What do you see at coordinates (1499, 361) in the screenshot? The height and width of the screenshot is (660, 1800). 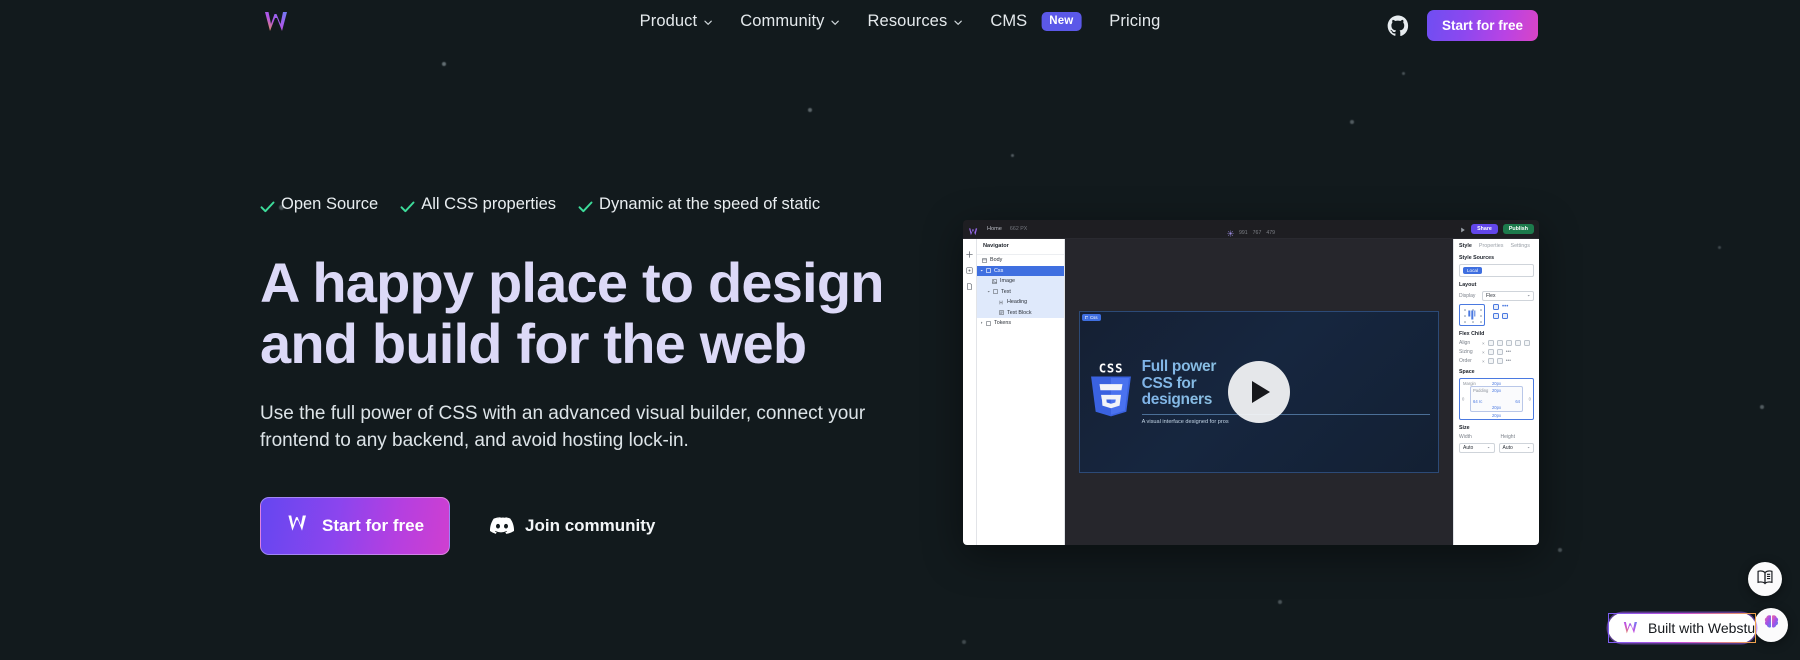 I see `order-last-icon` at bounding box center [1499, 361].